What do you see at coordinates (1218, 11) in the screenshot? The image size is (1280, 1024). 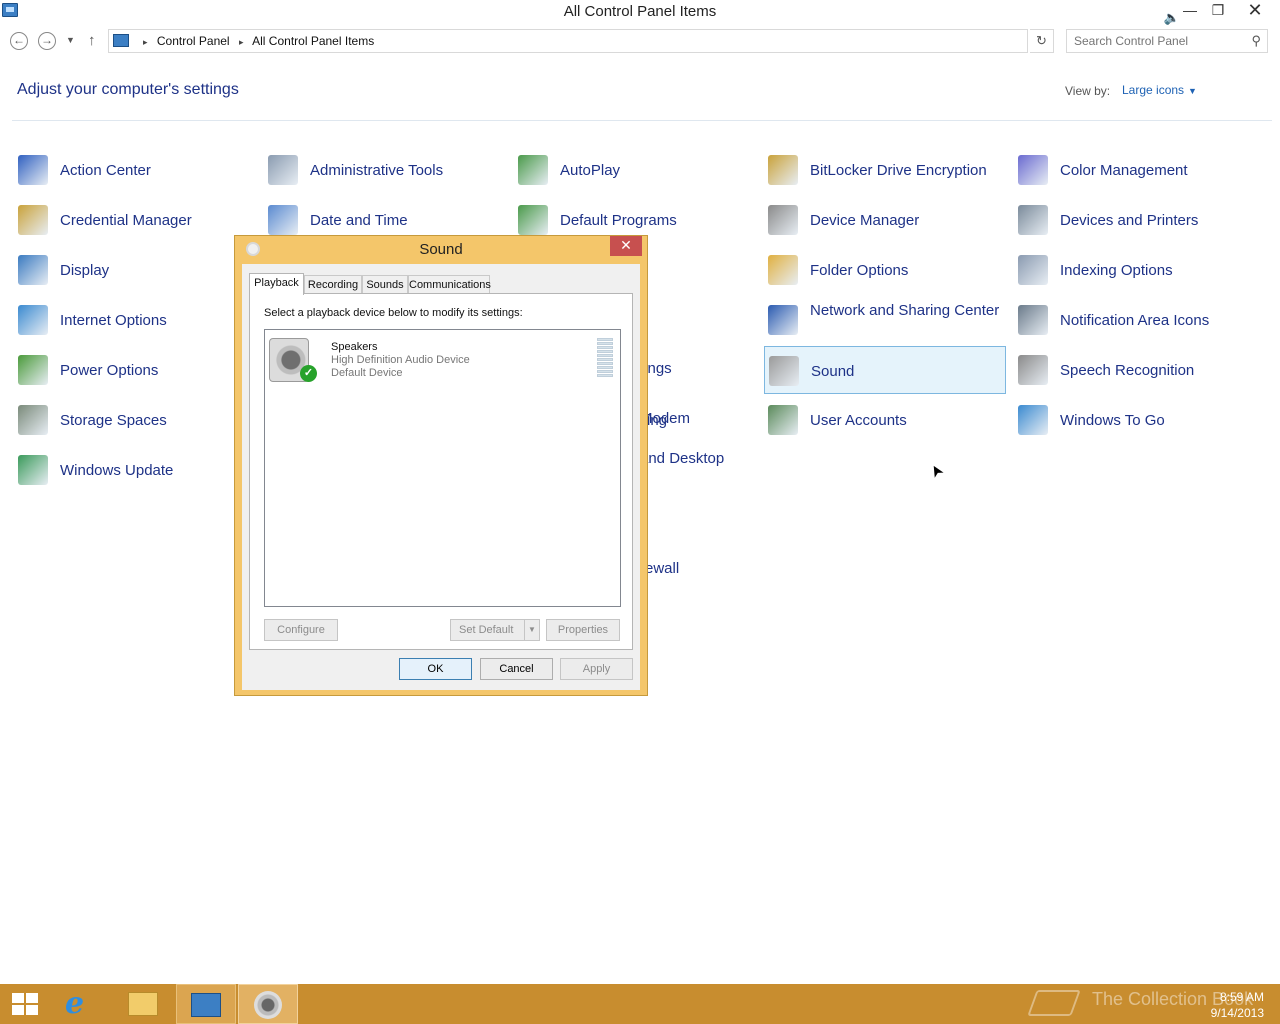 I see `restore-button: ❐` at bounding box center [1218, 11].